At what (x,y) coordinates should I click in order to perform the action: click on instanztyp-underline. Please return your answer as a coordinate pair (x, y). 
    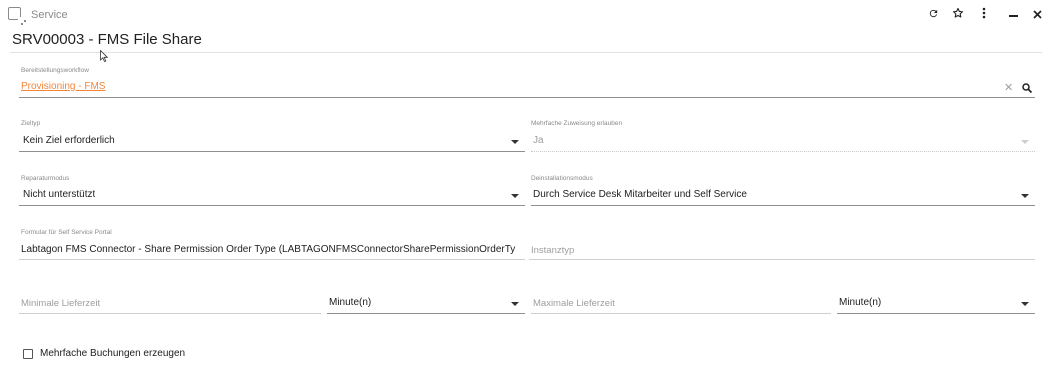
    Looking at the image, I should click on (782, 259).